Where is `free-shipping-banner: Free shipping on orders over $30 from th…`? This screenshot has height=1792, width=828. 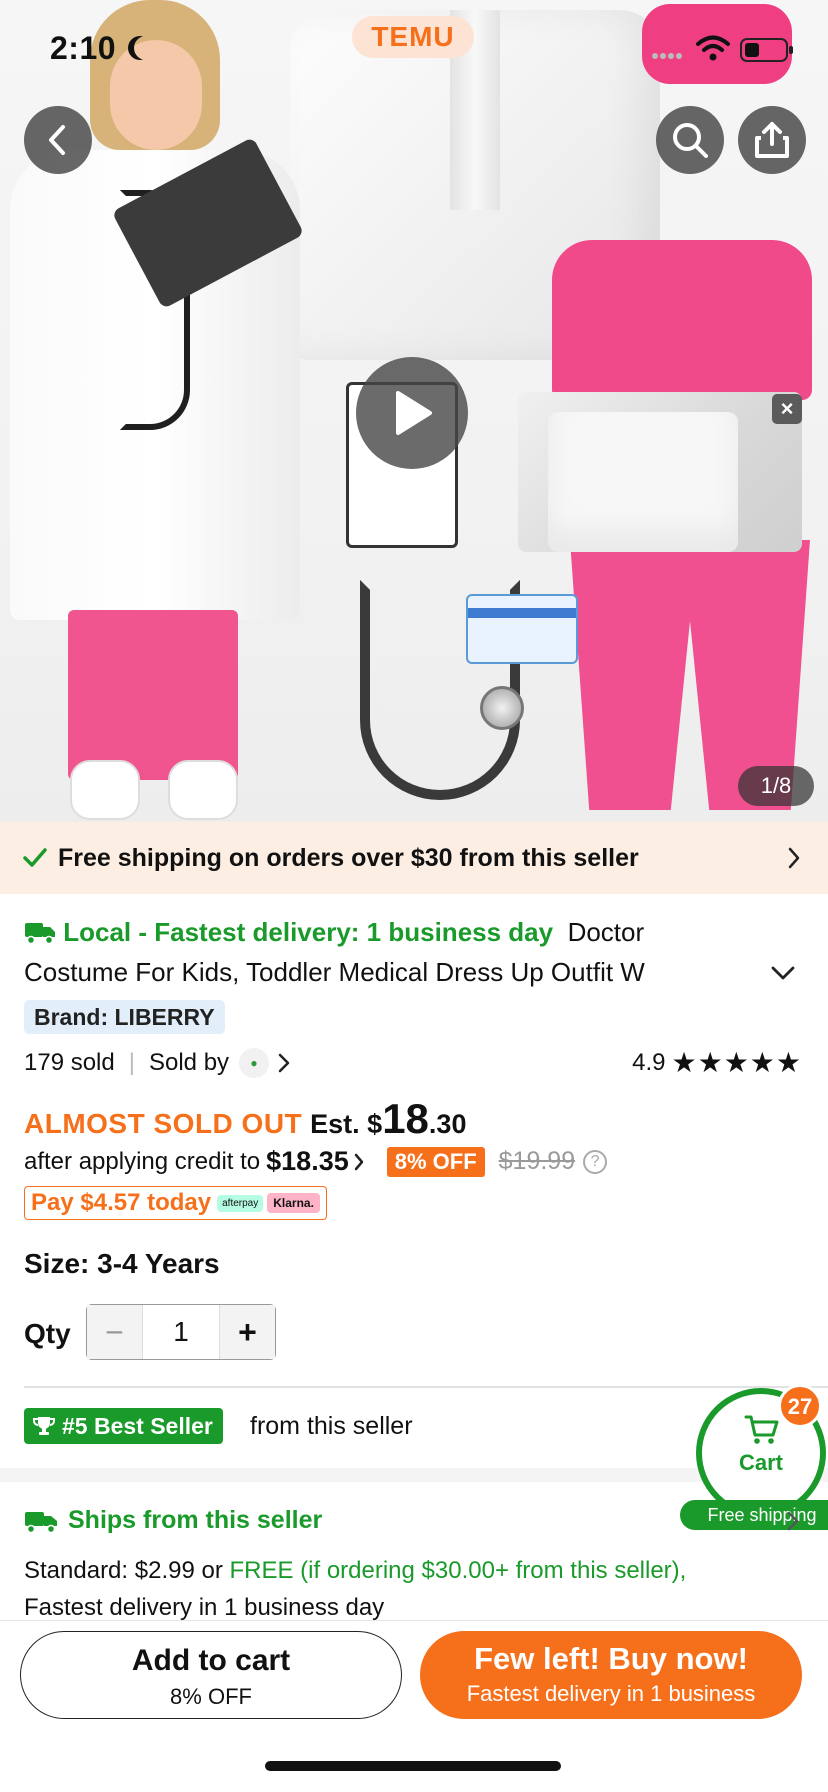 free-shipping-banner: Free shipping on orders over $30 from th… is located at coordinates (414, 858).